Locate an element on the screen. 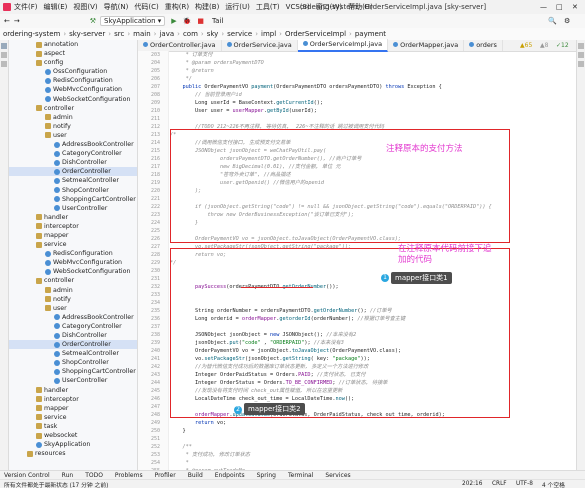  tree-item: DishController is located at coordinates (73, 162).